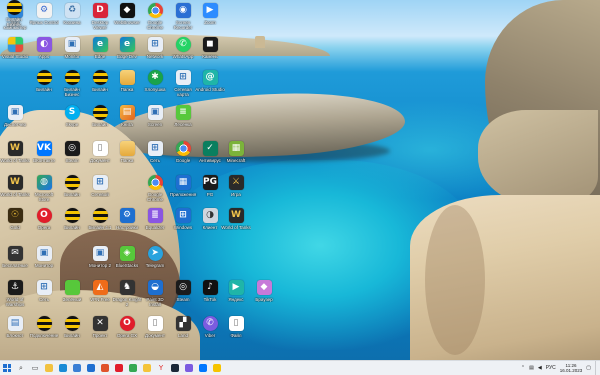 The image size is (600, 375). What do you see at coordinates (15, 225) in the screenshot?
I see `desktop-shortcut: ☉ Gold` at bounding box center [15, 225].